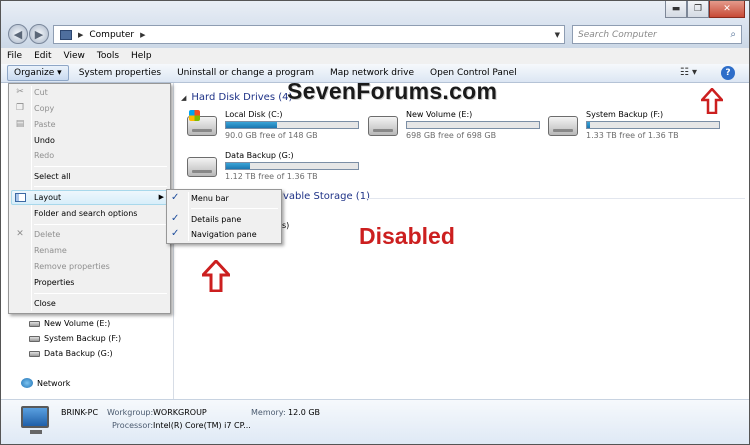  Describe the element at coordinates (557, 35) in the screenshot. I see `address-dropdown-icon: ▼` at that location.